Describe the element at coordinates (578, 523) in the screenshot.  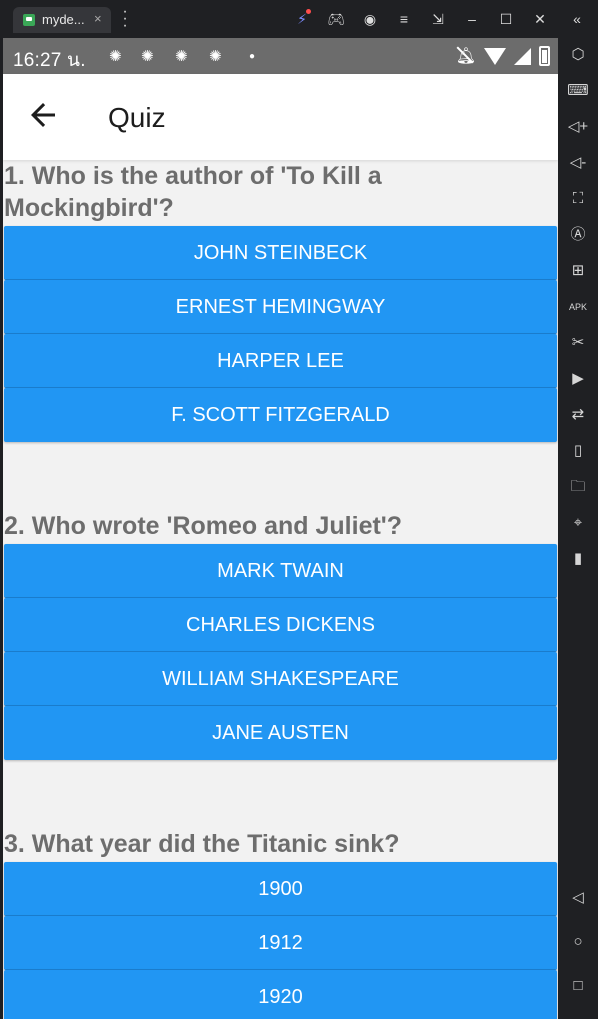
I see `location-icon: ⌖` at that location.